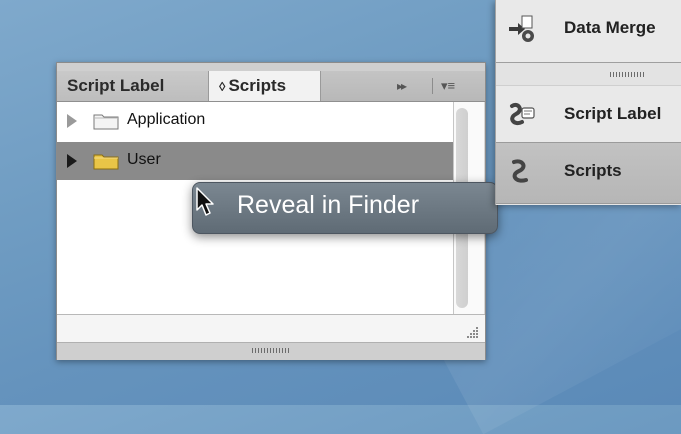 The height and width of the screenshot is (434, 681). Describe the element at coordinates (255, 121) in the screenshot. I see `tree-row-application: Application` at that location.